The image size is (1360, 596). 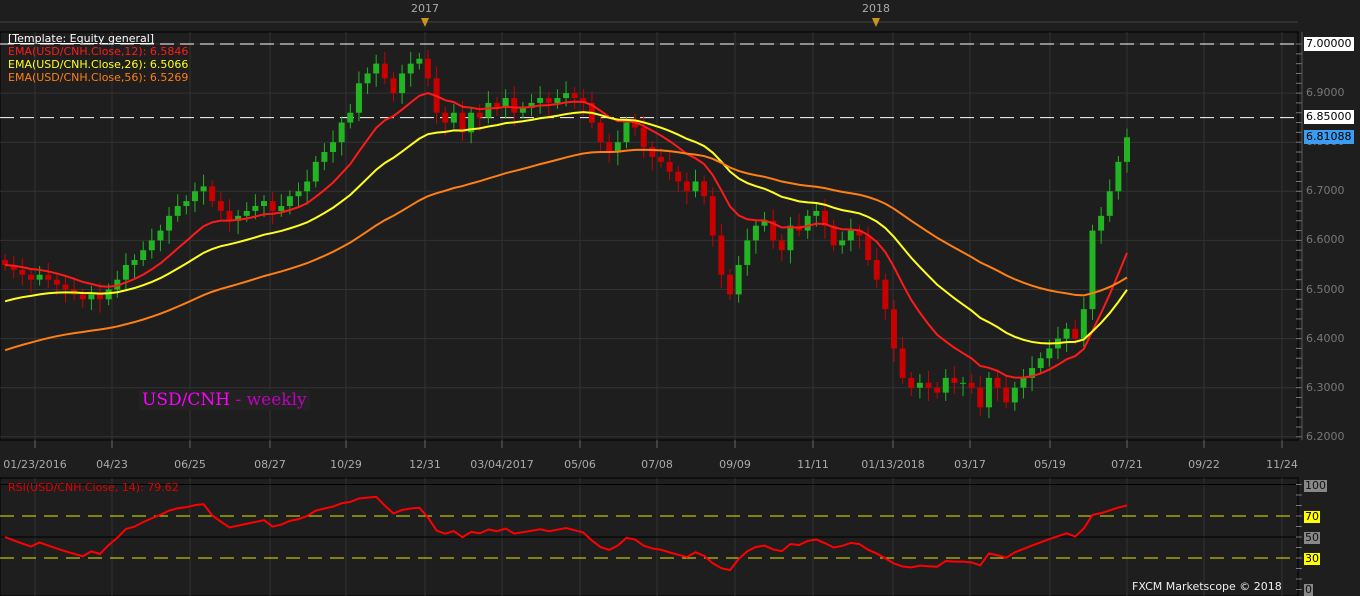 What do you see at coordinates (580, 464) in the screenshot?
I see `date-tick-label: 05/06` at bounding box center [580, 464].